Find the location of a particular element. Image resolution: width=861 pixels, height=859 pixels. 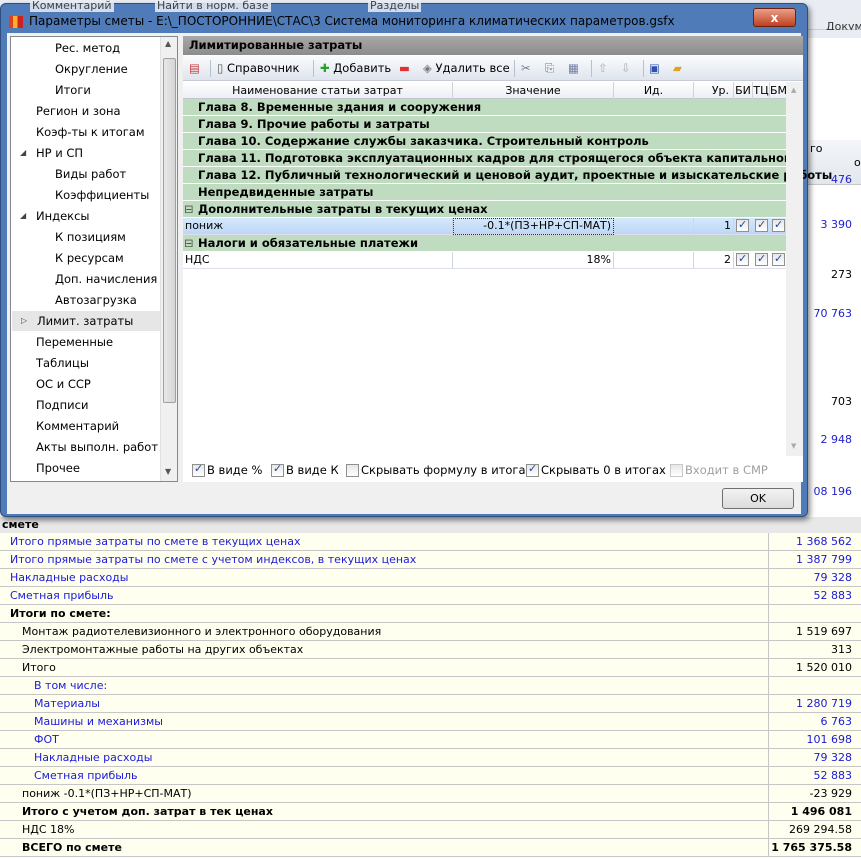

totals-row: Итоги по смете: is located at coordinates (430, 614).